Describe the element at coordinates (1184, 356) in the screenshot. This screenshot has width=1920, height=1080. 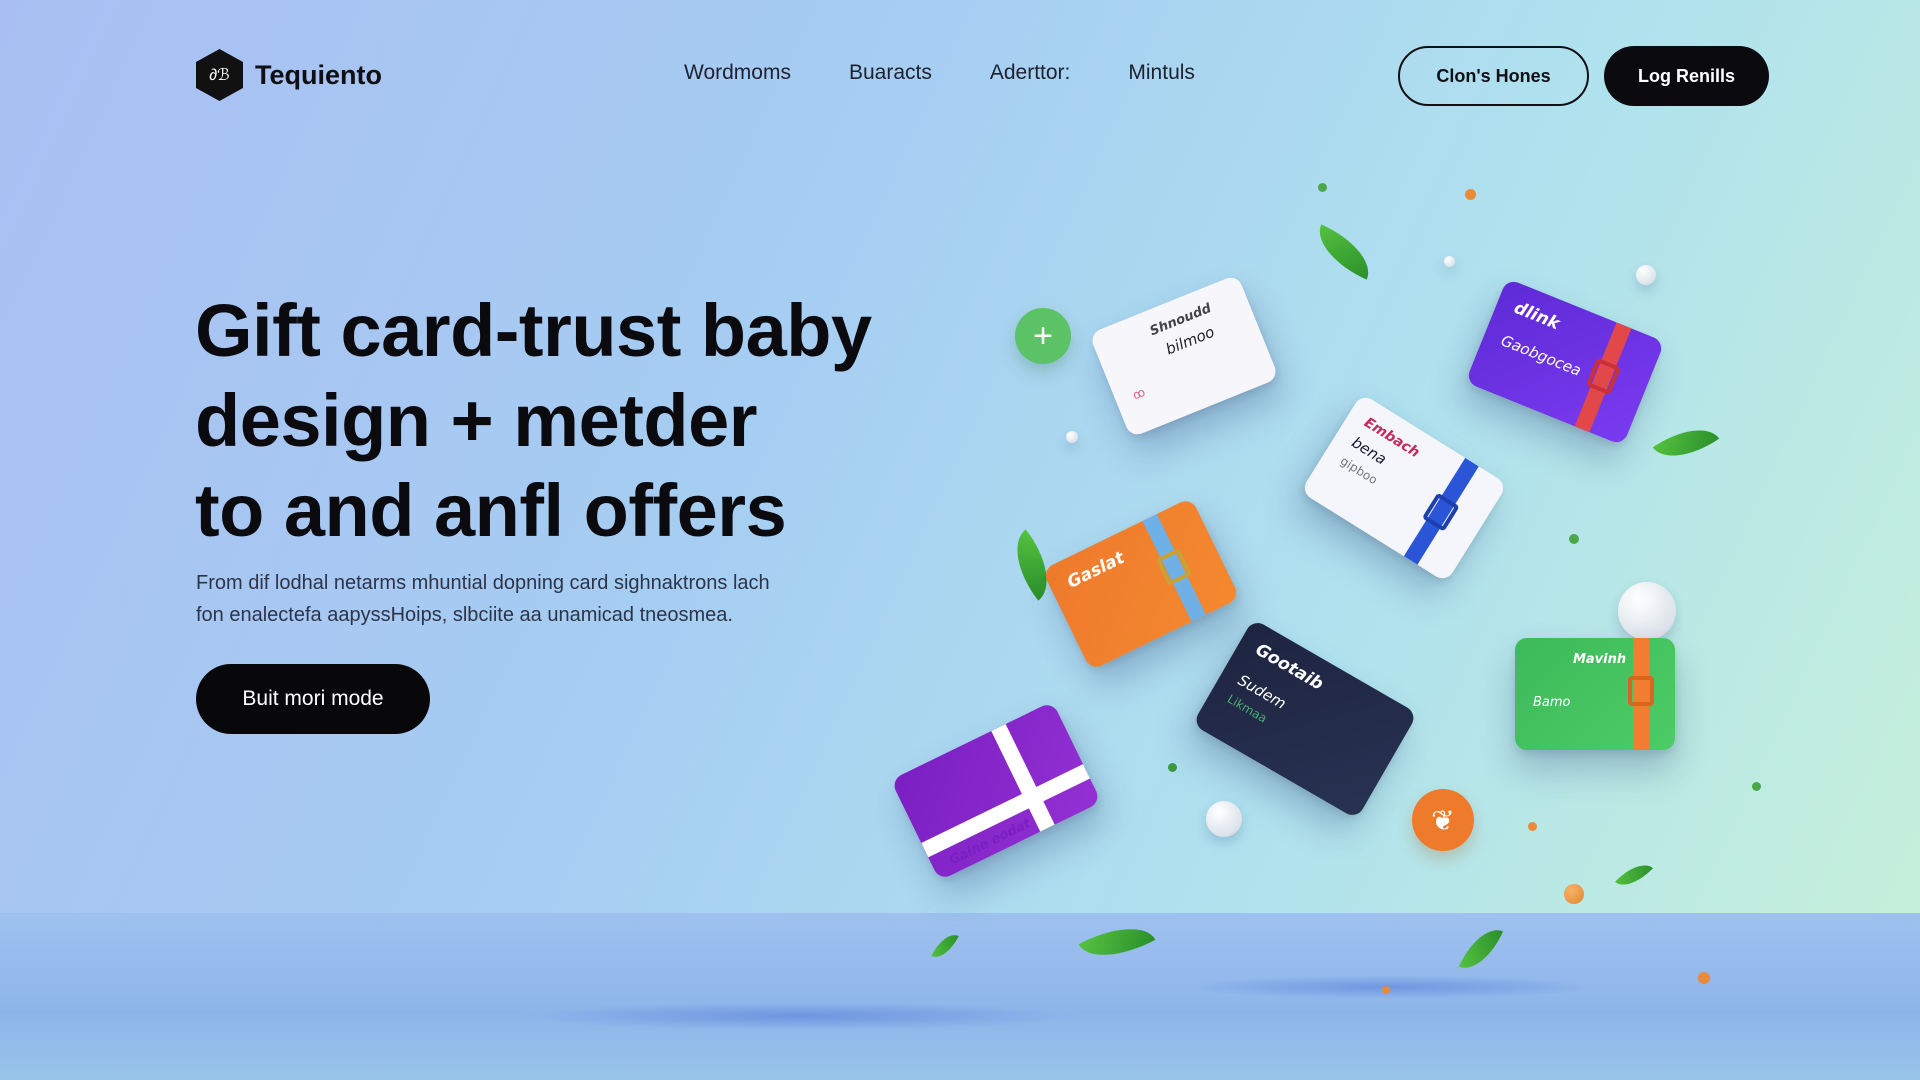
I see `gift-card-white: Shnoudd bilmoo ꝏ` at that location.